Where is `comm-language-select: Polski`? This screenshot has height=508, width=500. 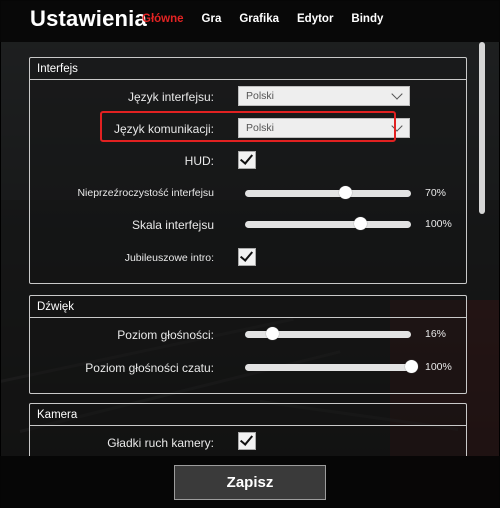
comm-language-select: Polski is located at coordinates (324, 128).